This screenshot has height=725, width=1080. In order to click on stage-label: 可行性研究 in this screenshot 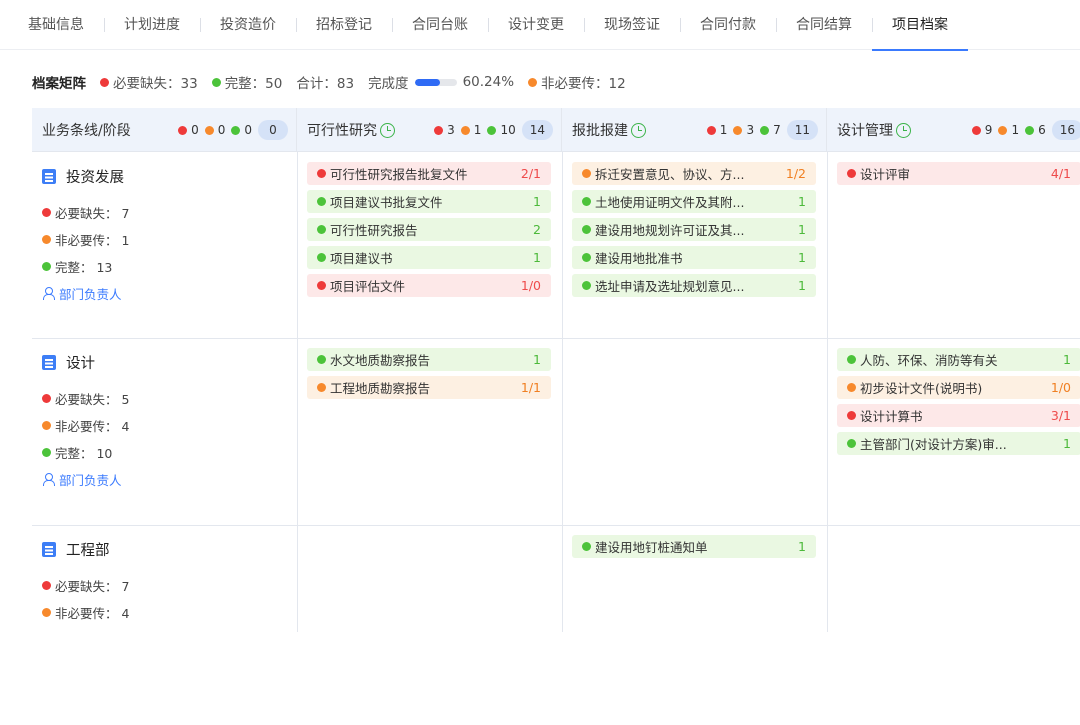, I will do `click(342, 131)`.